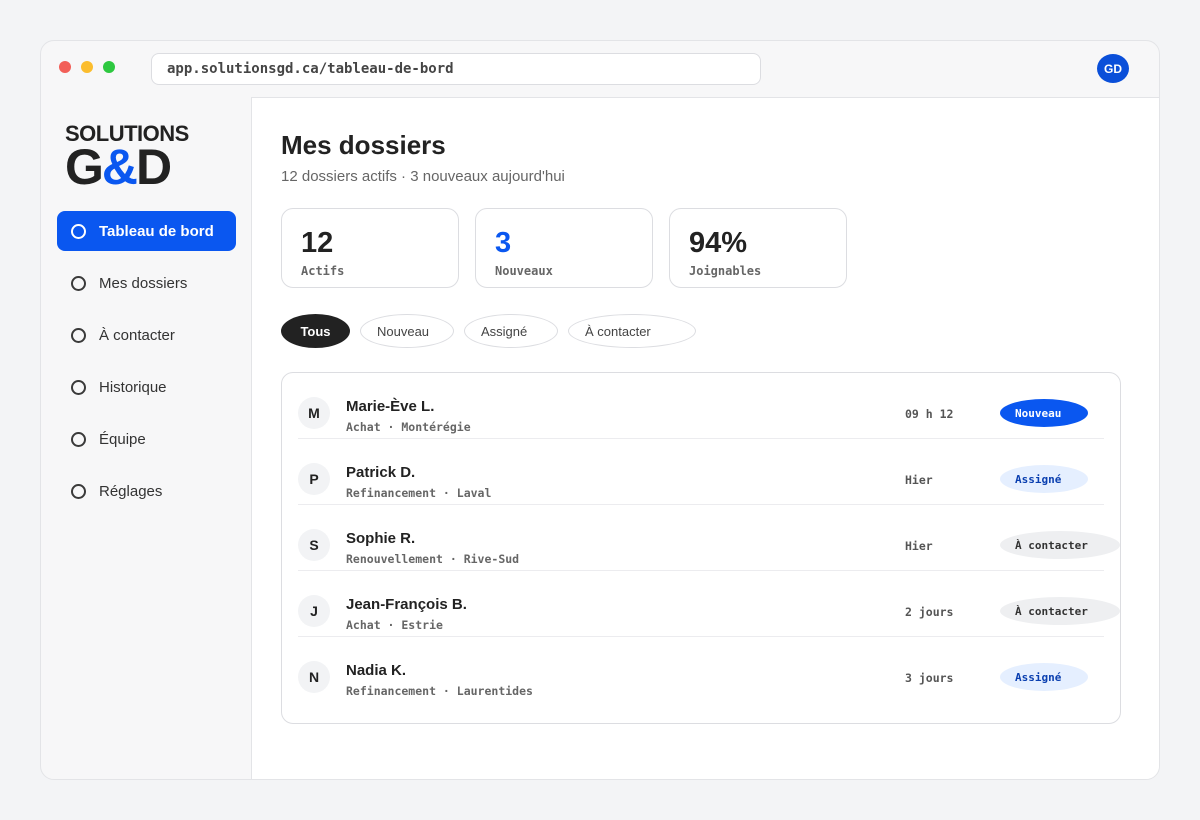  Describe the element at coordinates (131, 491) in the screenshot. I see `sidebar-item-label: Réglages` at that location.